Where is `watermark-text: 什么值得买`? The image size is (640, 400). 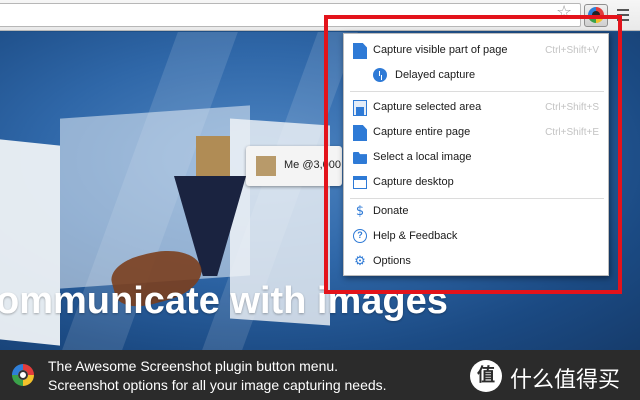 watermark-text: 什么值得买 is located at coordinates (565, 380).